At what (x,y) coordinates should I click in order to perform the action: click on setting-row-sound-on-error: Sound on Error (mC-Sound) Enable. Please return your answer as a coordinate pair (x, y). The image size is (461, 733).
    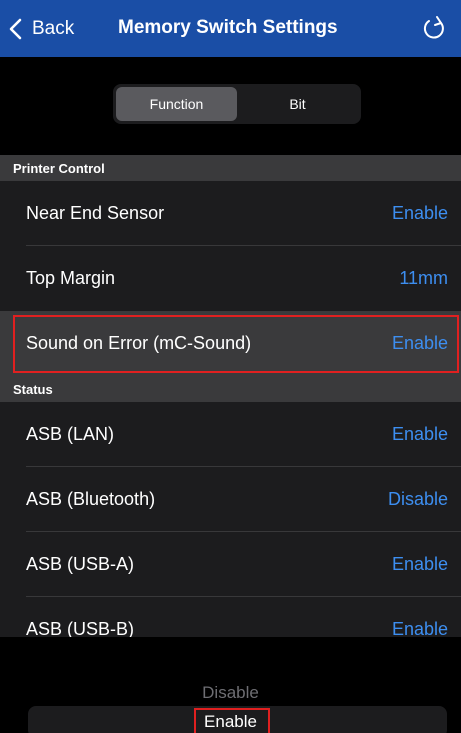
    Looking at the image, I should click on (230, 343).